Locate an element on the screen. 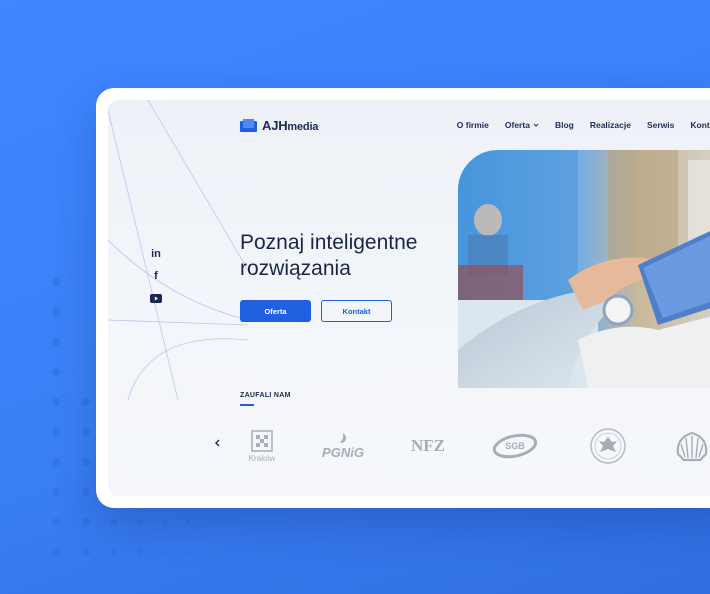 This screenshot has height=594, width=710. nav-item-o-firmie: O firmie is located at coordinates (473, 125).